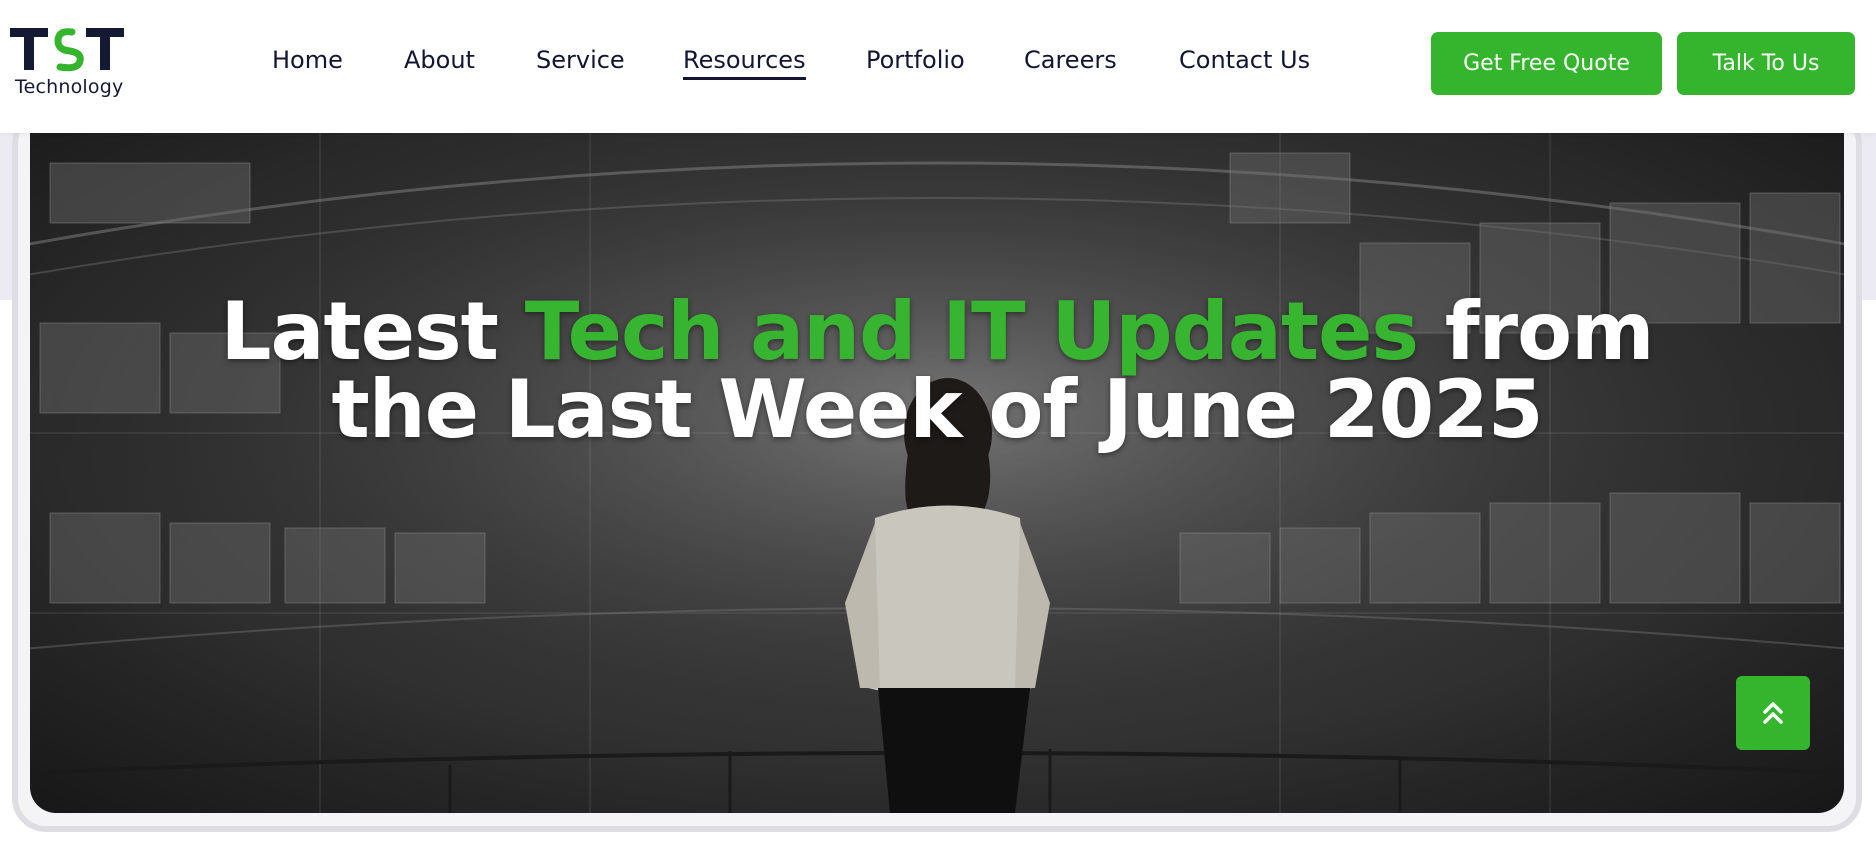 The height and width of the screenshot is (853, 1876). I want to click on double-chevron-up-icon, so click(1773, 713).